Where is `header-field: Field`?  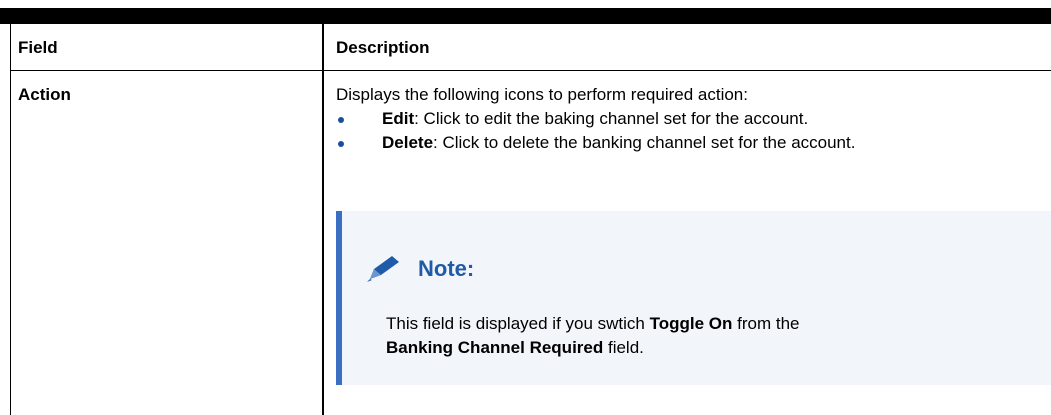 header-field: Field is located at coordinates (38, 47).